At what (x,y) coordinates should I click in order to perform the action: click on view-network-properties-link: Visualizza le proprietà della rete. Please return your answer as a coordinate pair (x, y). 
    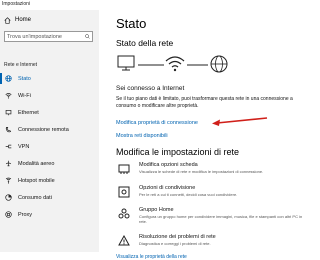
    Looking at the image, I should click on (151, 257).